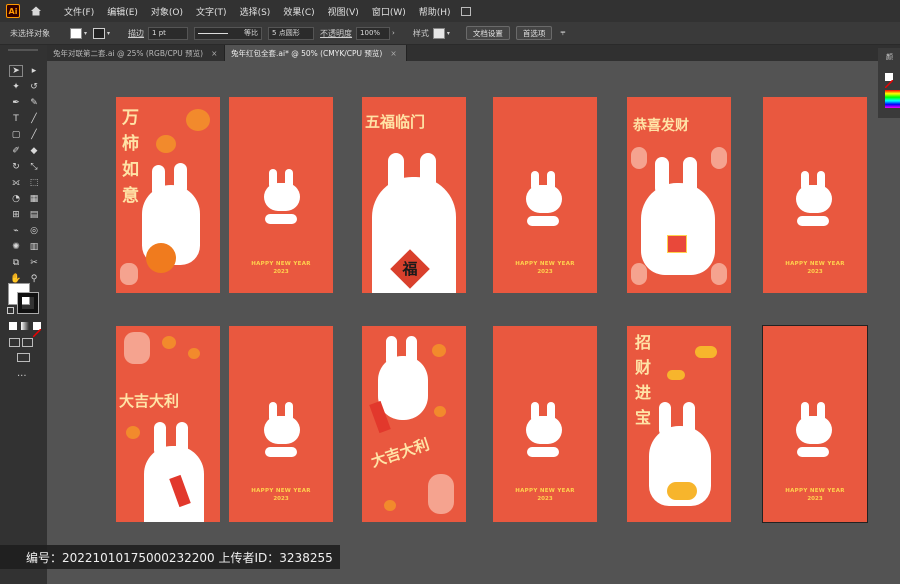 This screenshot has width=900, height=584. I want to click on paintbrush-tool-icon: ╱, so click(34, 135).